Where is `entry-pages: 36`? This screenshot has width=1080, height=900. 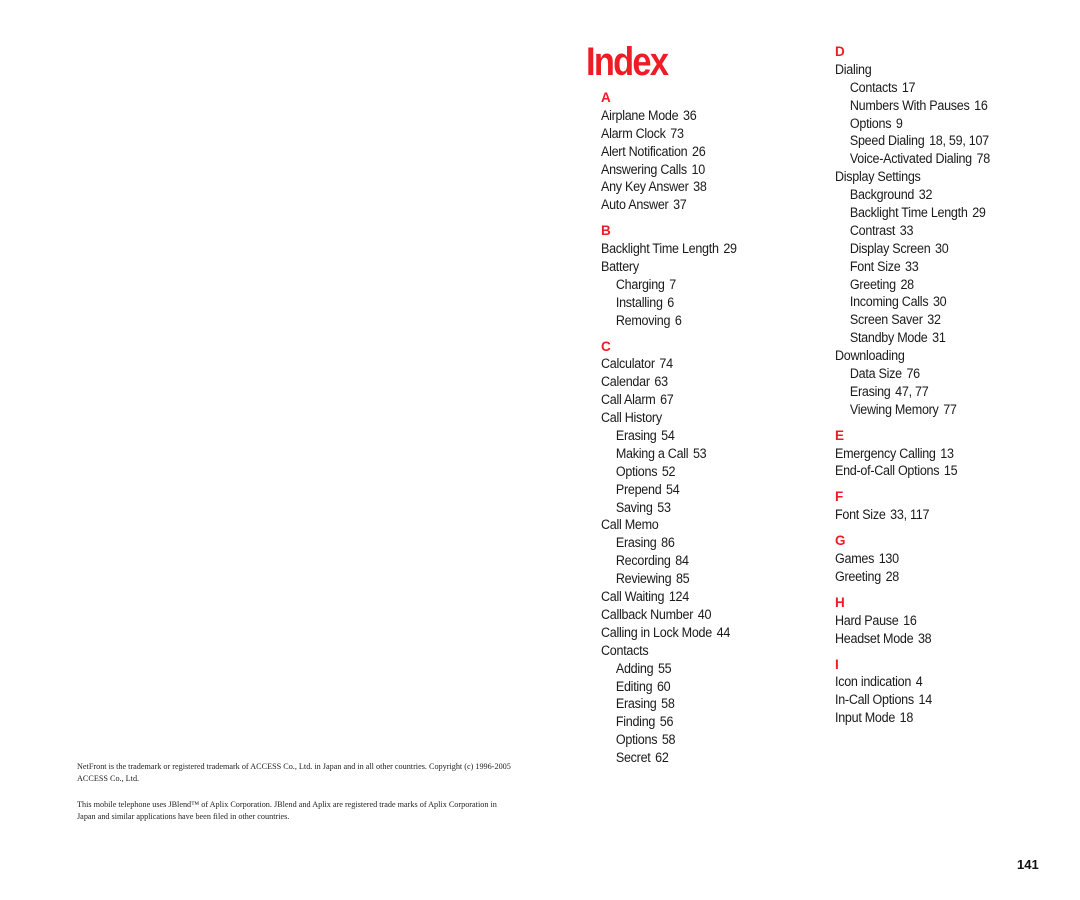
entry-pages: 36 is located at coordinates (689, 115).